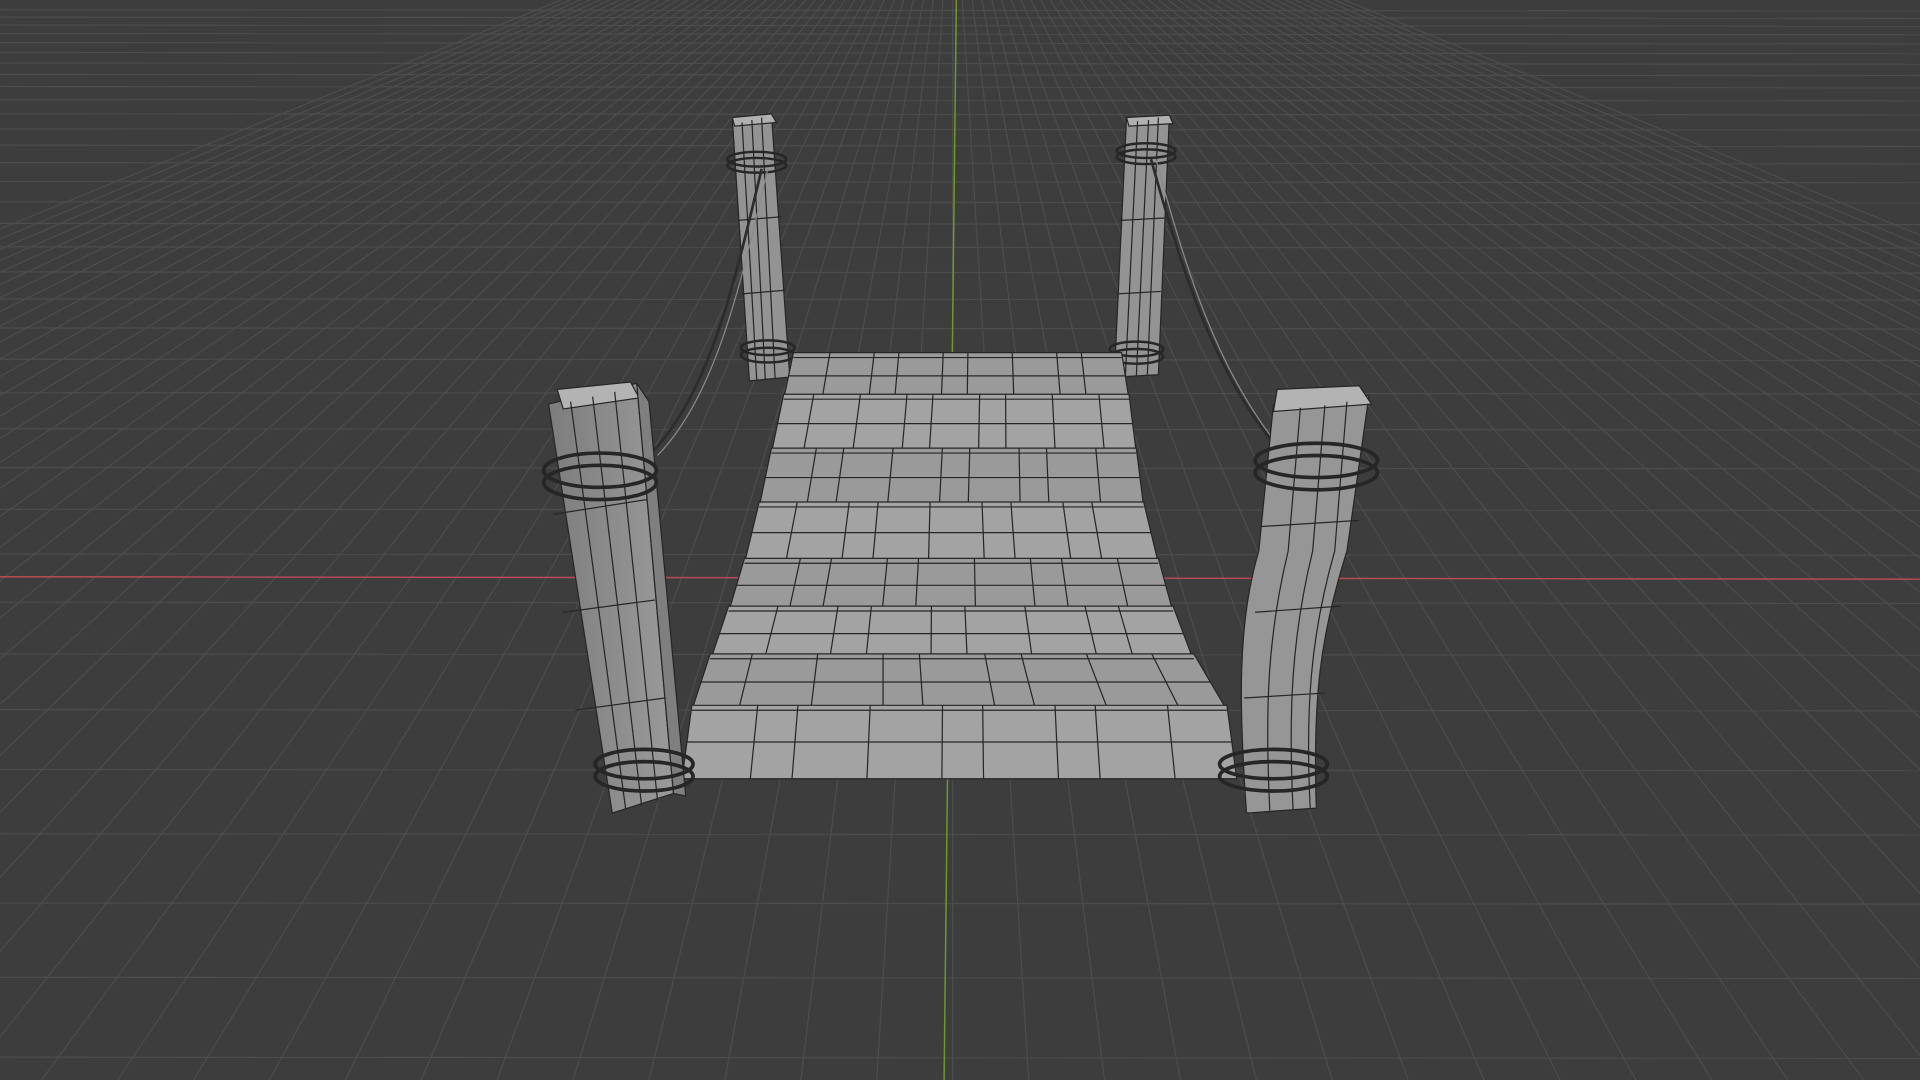  What do you see at coordinates (1298, 599) in the screenshot?
I see `front-right-post` at bounding box center [1298, 599].